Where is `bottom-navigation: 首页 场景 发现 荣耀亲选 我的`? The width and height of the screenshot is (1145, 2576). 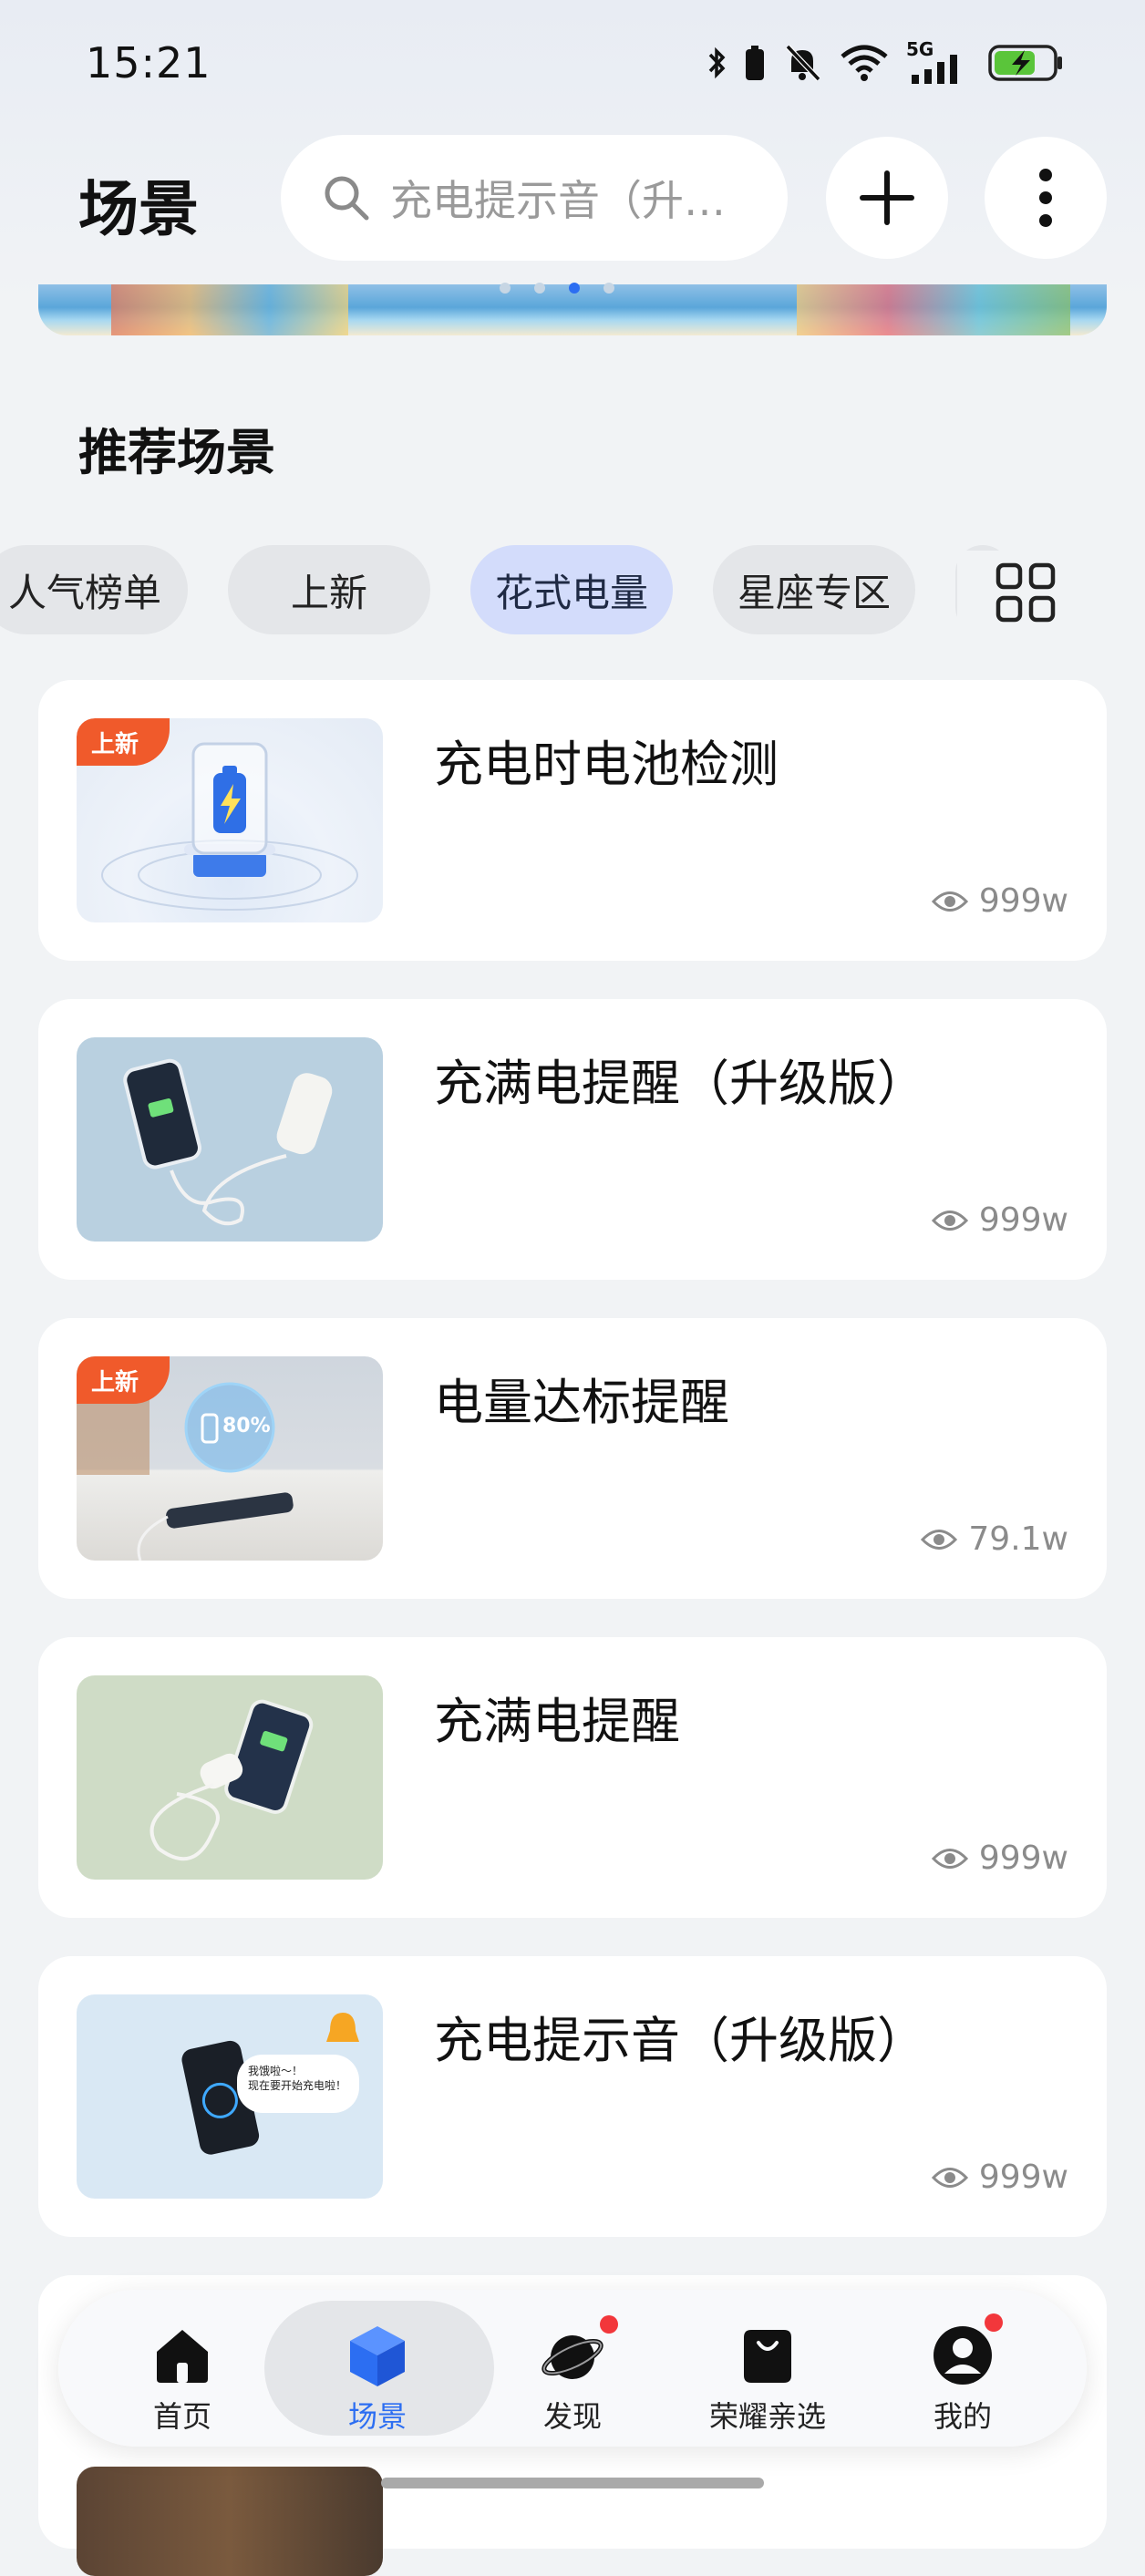
bottom-navigation: 首页 场景 发现 荣耀亲选 我的 is located at coordinates (572, 2368).